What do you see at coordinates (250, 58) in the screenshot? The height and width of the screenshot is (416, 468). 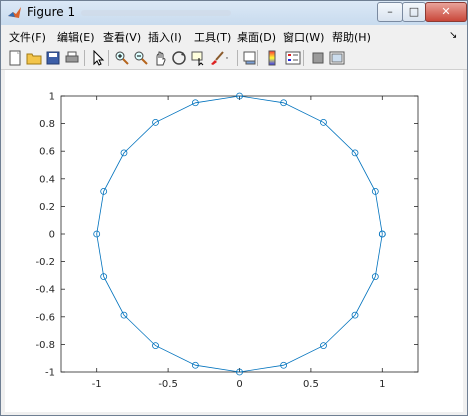 I see `link-plot-icon` at bounding box center [250, 58].